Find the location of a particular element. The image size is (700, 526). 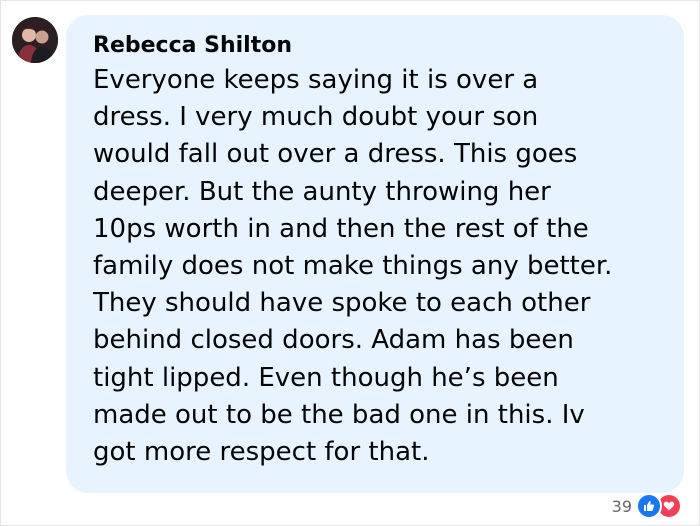

reaction-summary: 39 is located at coordinates (646, 506).